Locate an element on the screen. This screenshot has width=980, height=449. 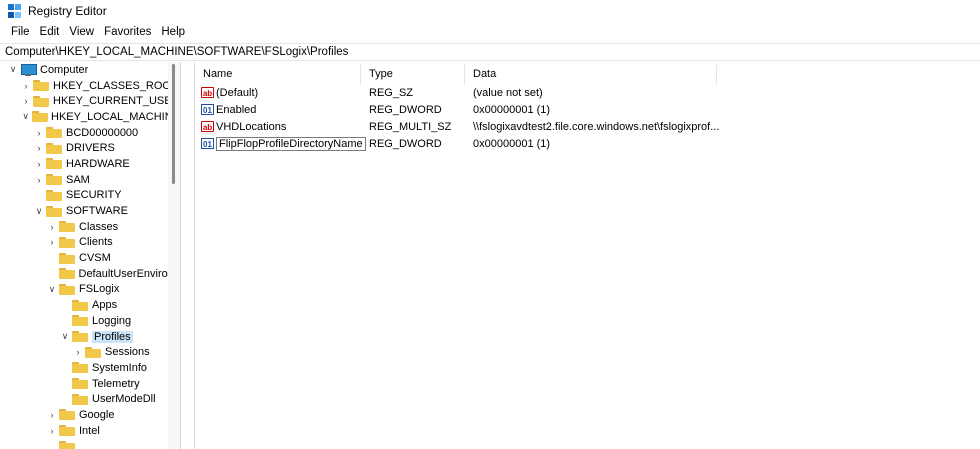
tree-item: ∨ Computer is located at coordinates (90, 70).